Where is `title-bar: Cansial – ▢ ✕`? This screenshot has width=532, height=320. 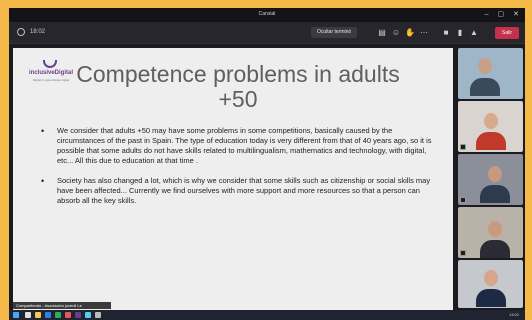
title-bar: Cansial – ▢ ✕ is located at coordinates (267, 15).